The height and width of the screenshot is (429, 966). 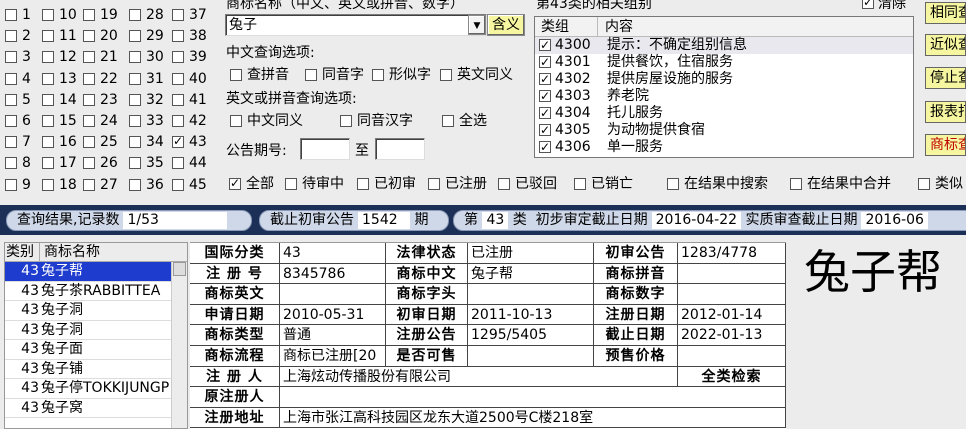 What do you see at coordinates (724, 147) in the screenshot?
I see `related-group-row: 4306 单一服务` at bounding box center [724, 147].